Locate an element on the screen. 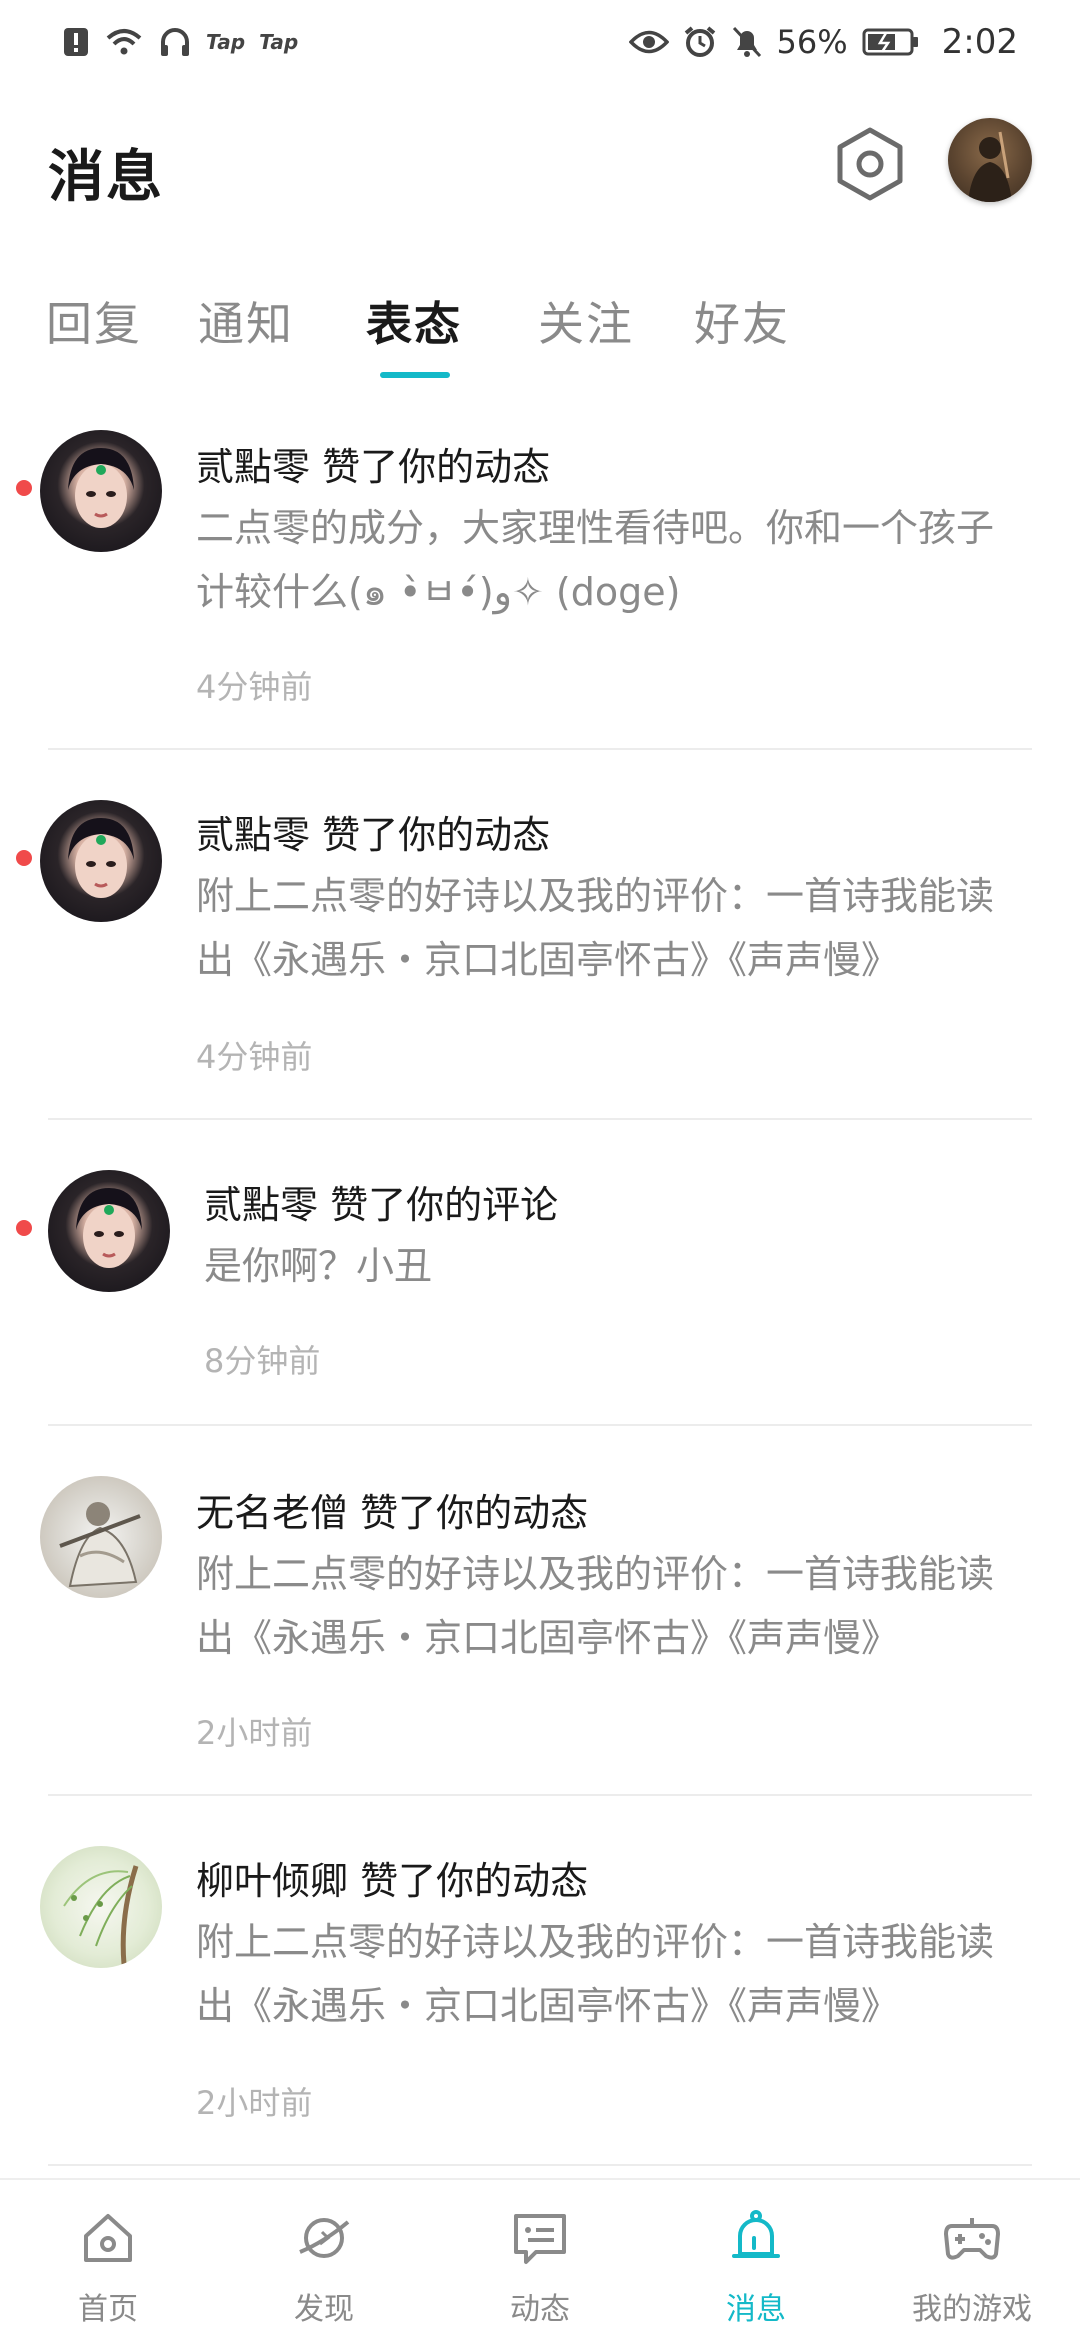  tab-following: 关注 is located at coordinates (586, 321).